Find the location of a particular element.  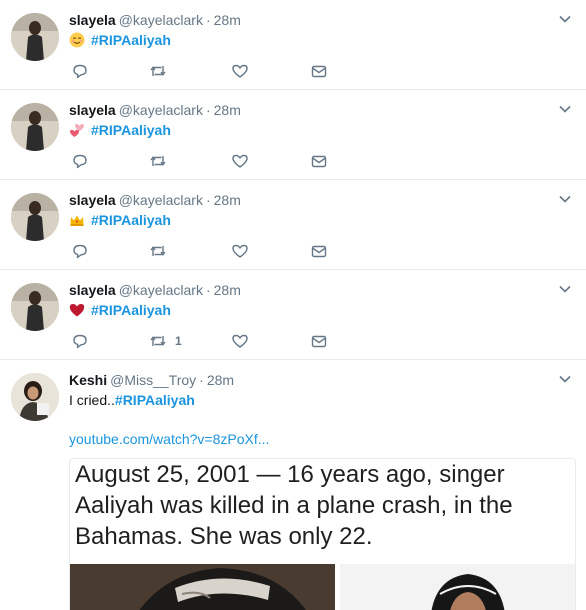

tweet: slayela @kayelaclark · 28m #RIPAaliyah 1 is located at coordinates (293, 315).